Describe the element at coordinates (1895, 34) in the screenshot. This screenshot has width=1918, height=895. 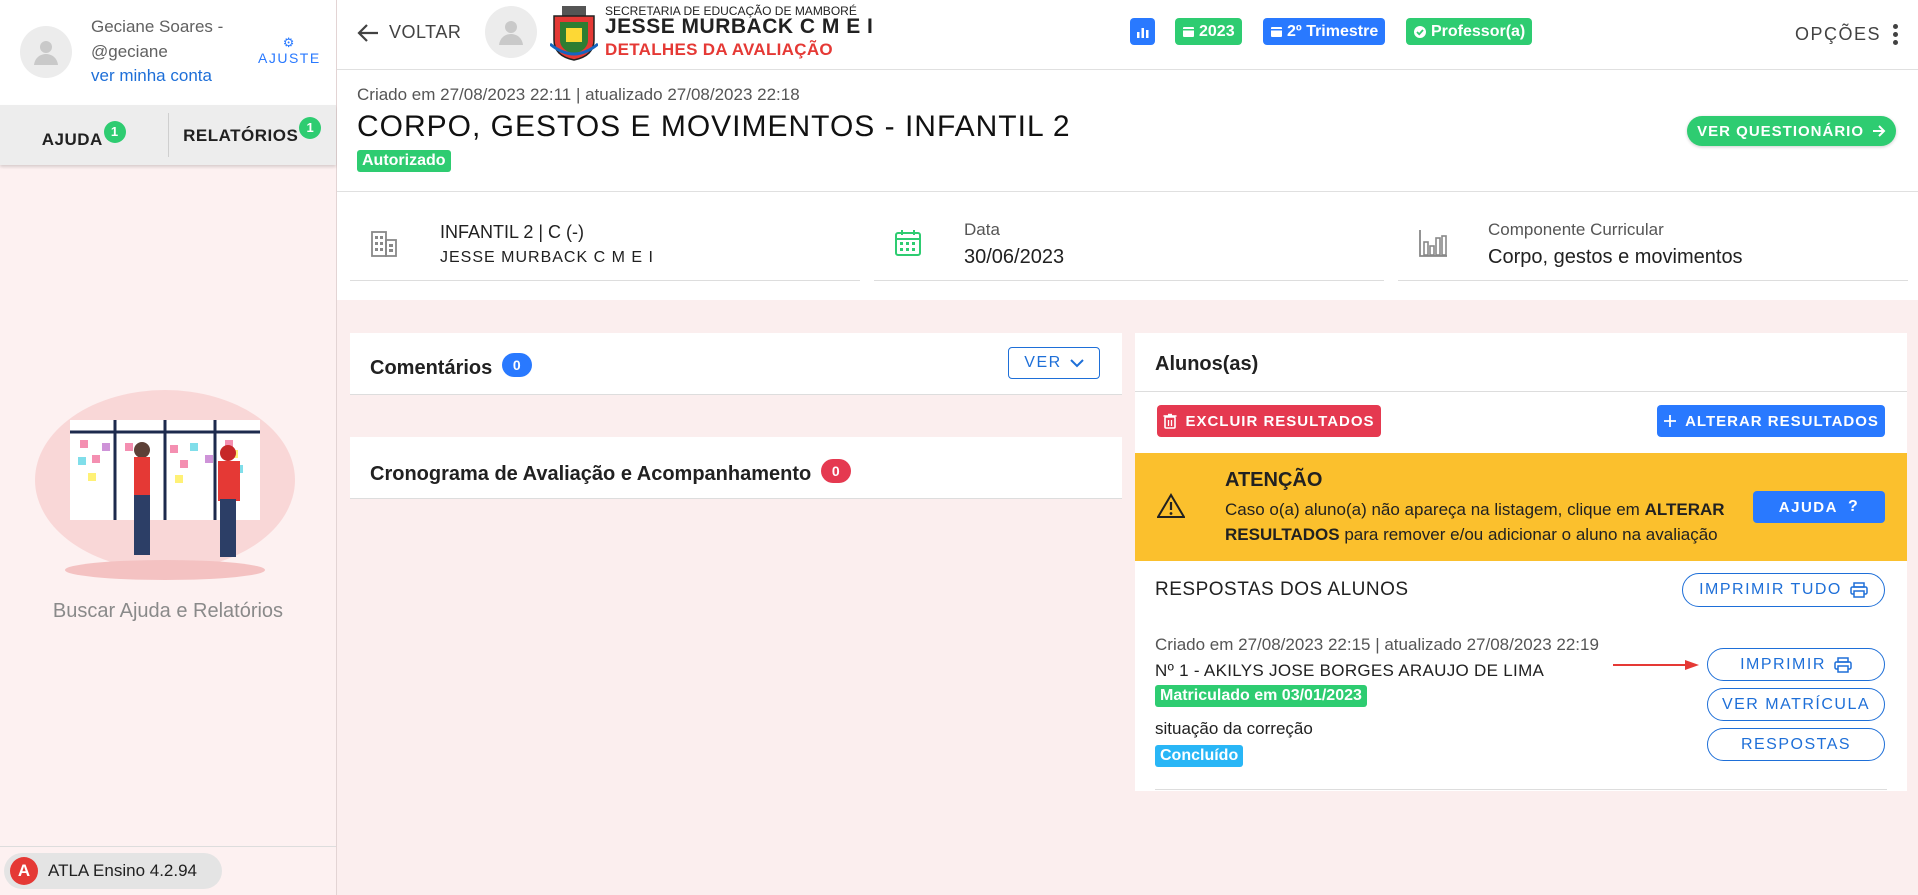
I see `kebab-icon` at that location.